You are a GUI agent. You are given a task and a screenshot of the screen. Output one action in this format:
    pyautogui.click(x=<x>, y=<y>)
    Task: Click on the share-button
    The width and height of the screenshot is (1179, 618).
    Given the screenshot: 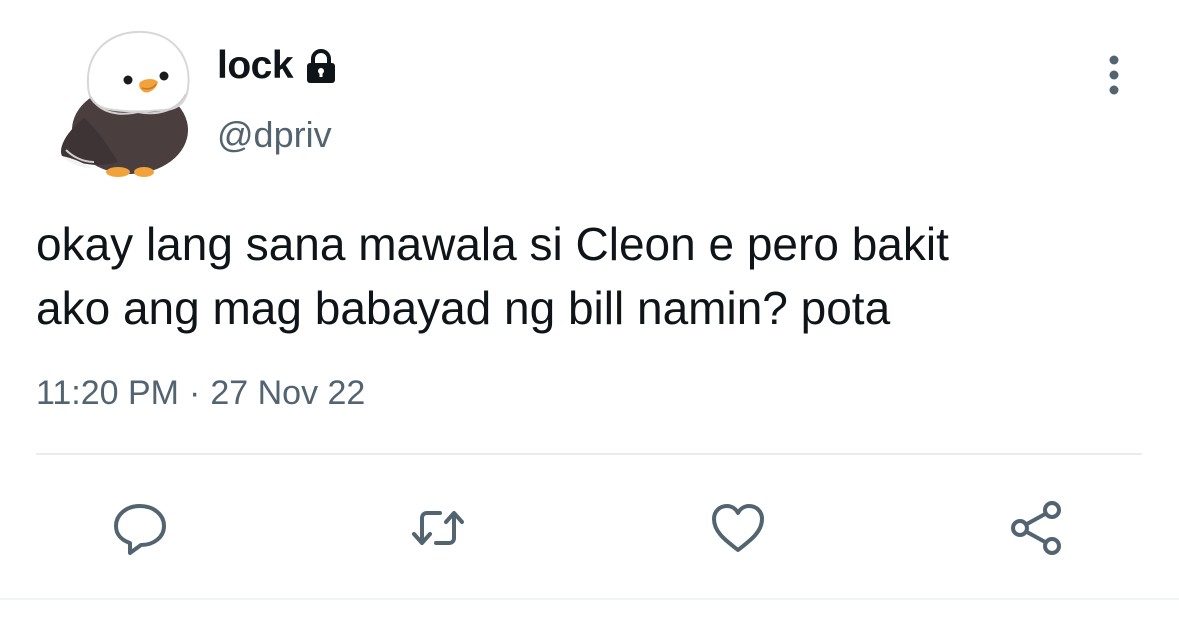 What is the action you would take?
    pyautogui.click(x=1036, y=528)
    